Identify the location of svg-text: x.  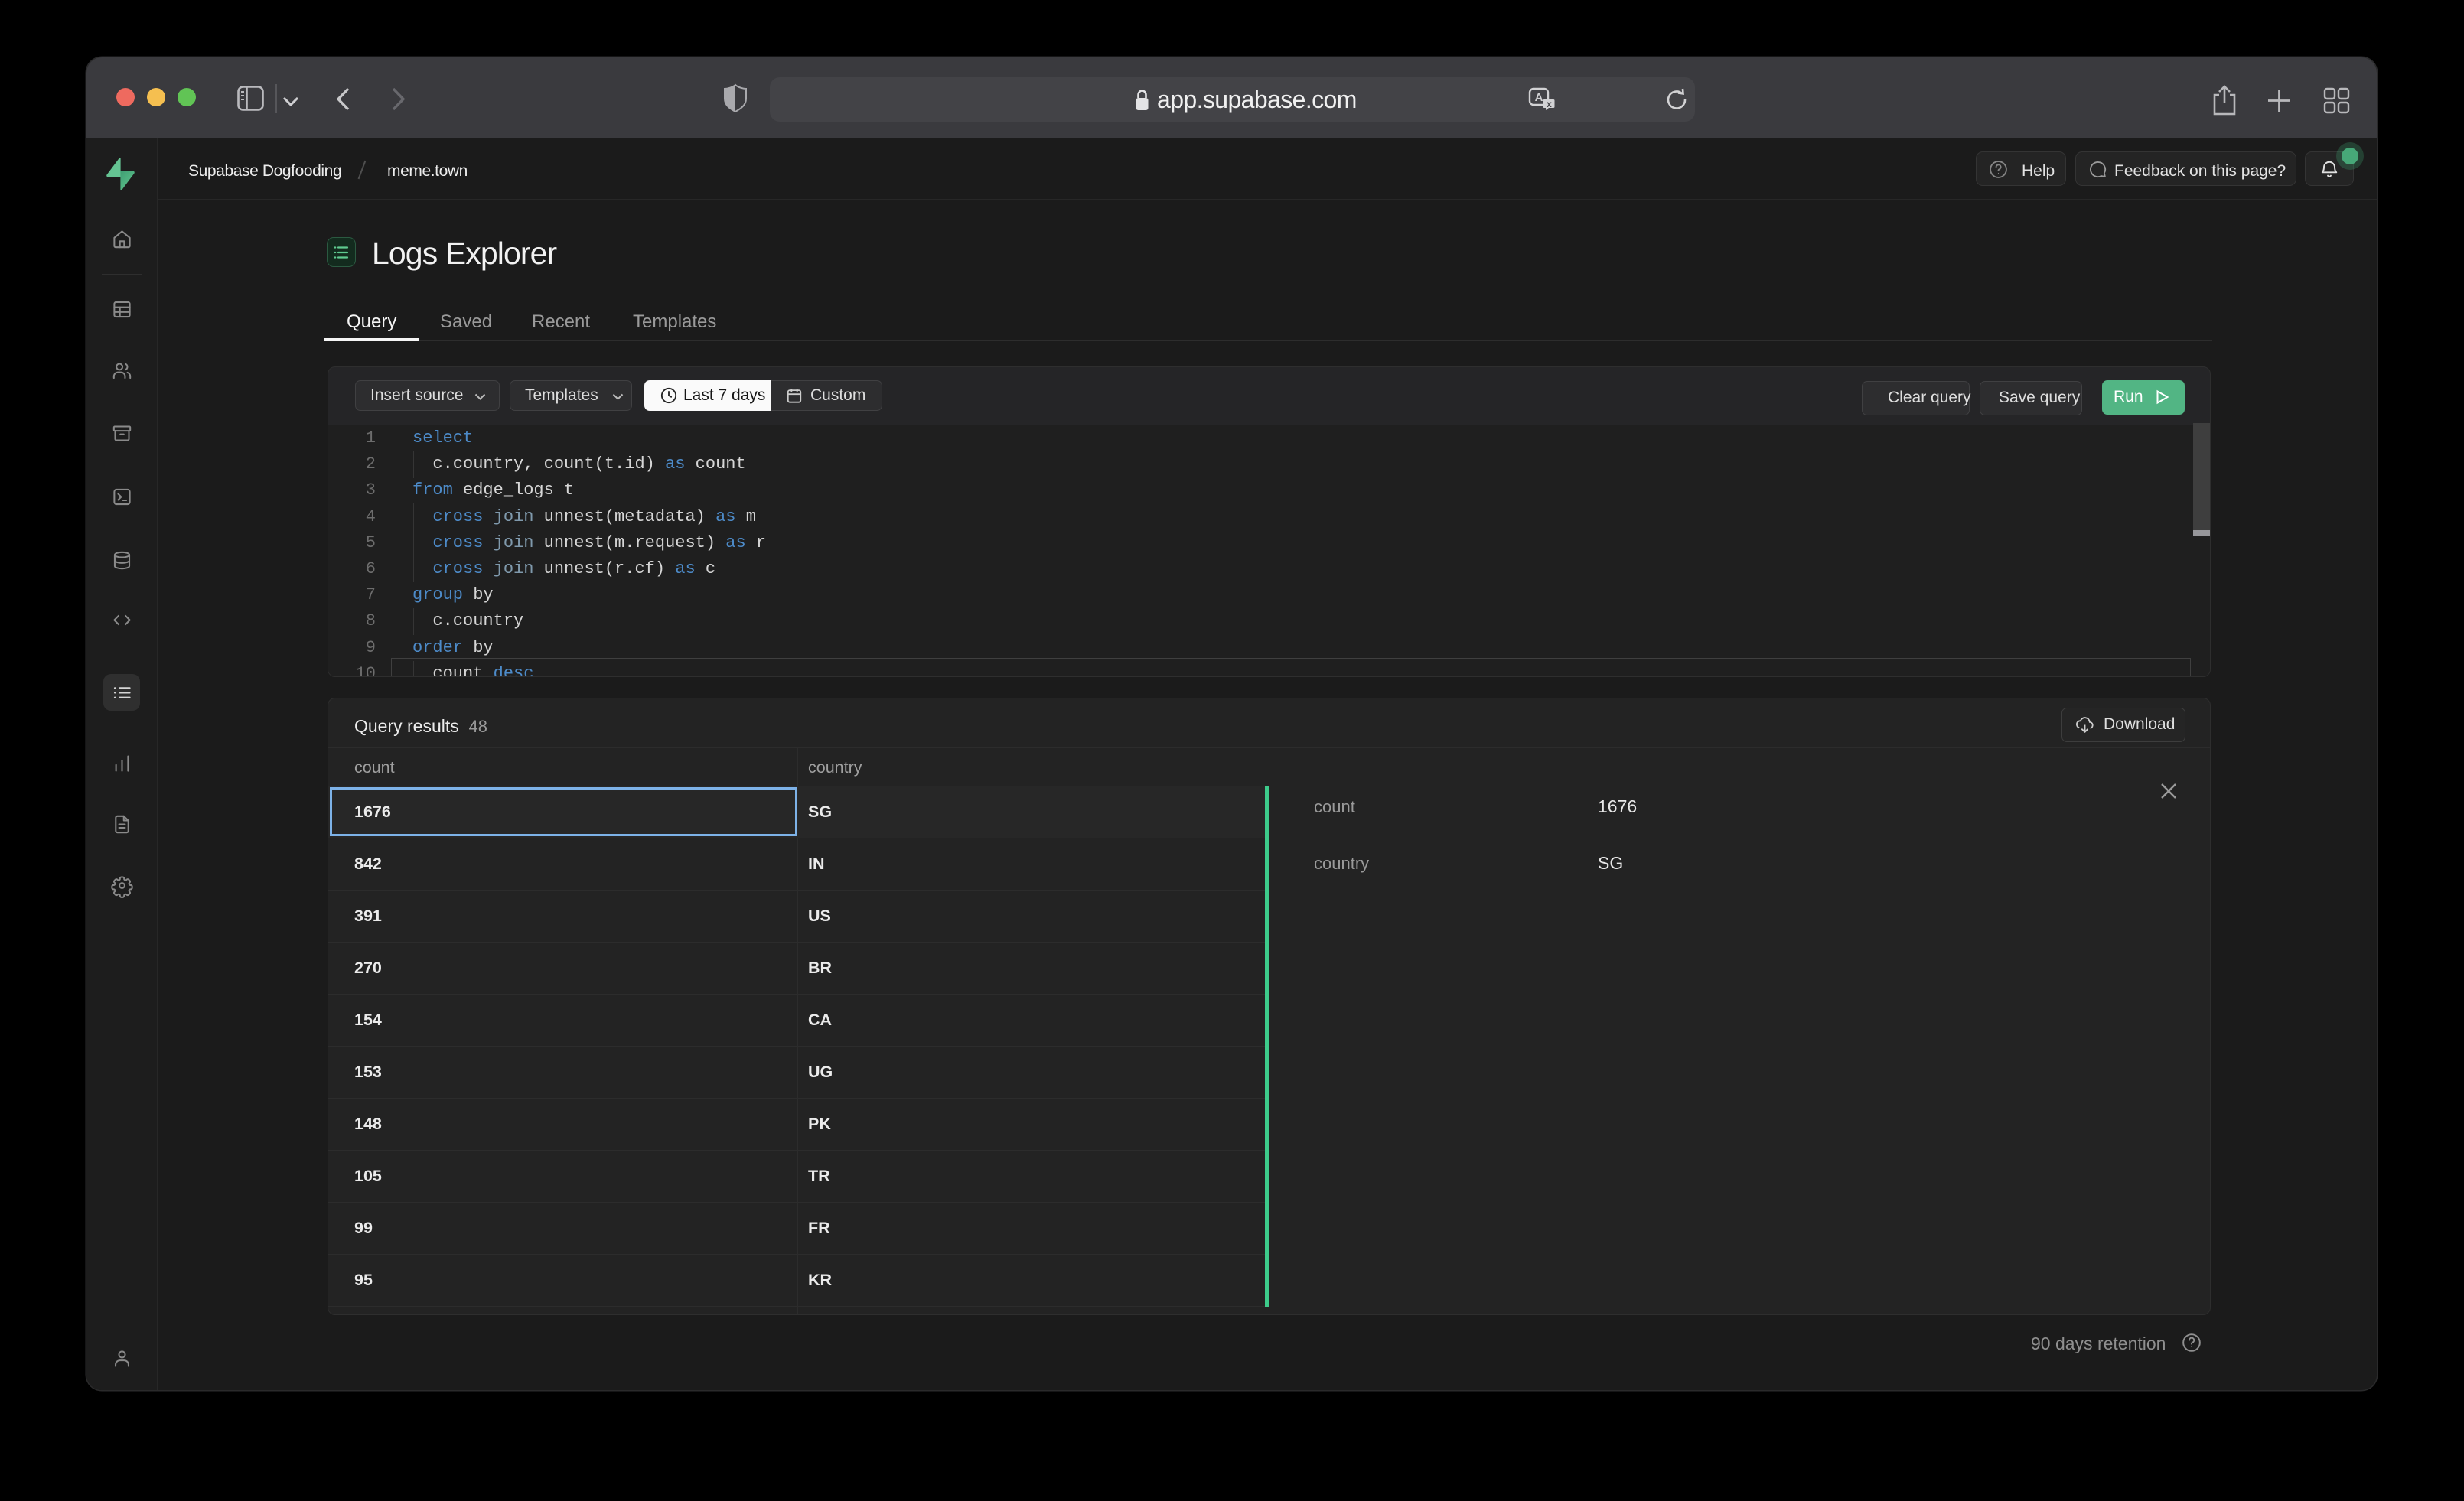
(1549, 104).